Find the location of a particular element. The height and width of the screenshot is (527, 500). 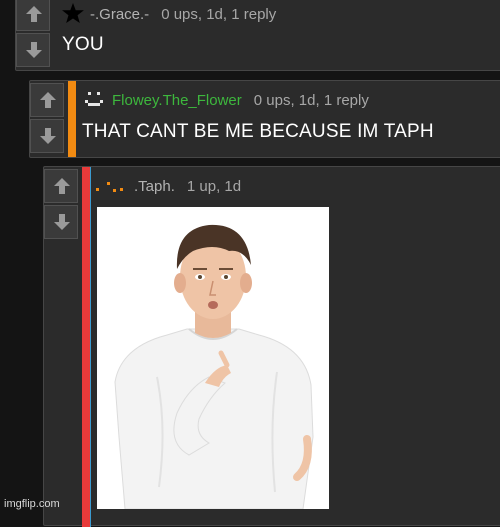

username-link: .Taph. is located at coordinates (154, 186).